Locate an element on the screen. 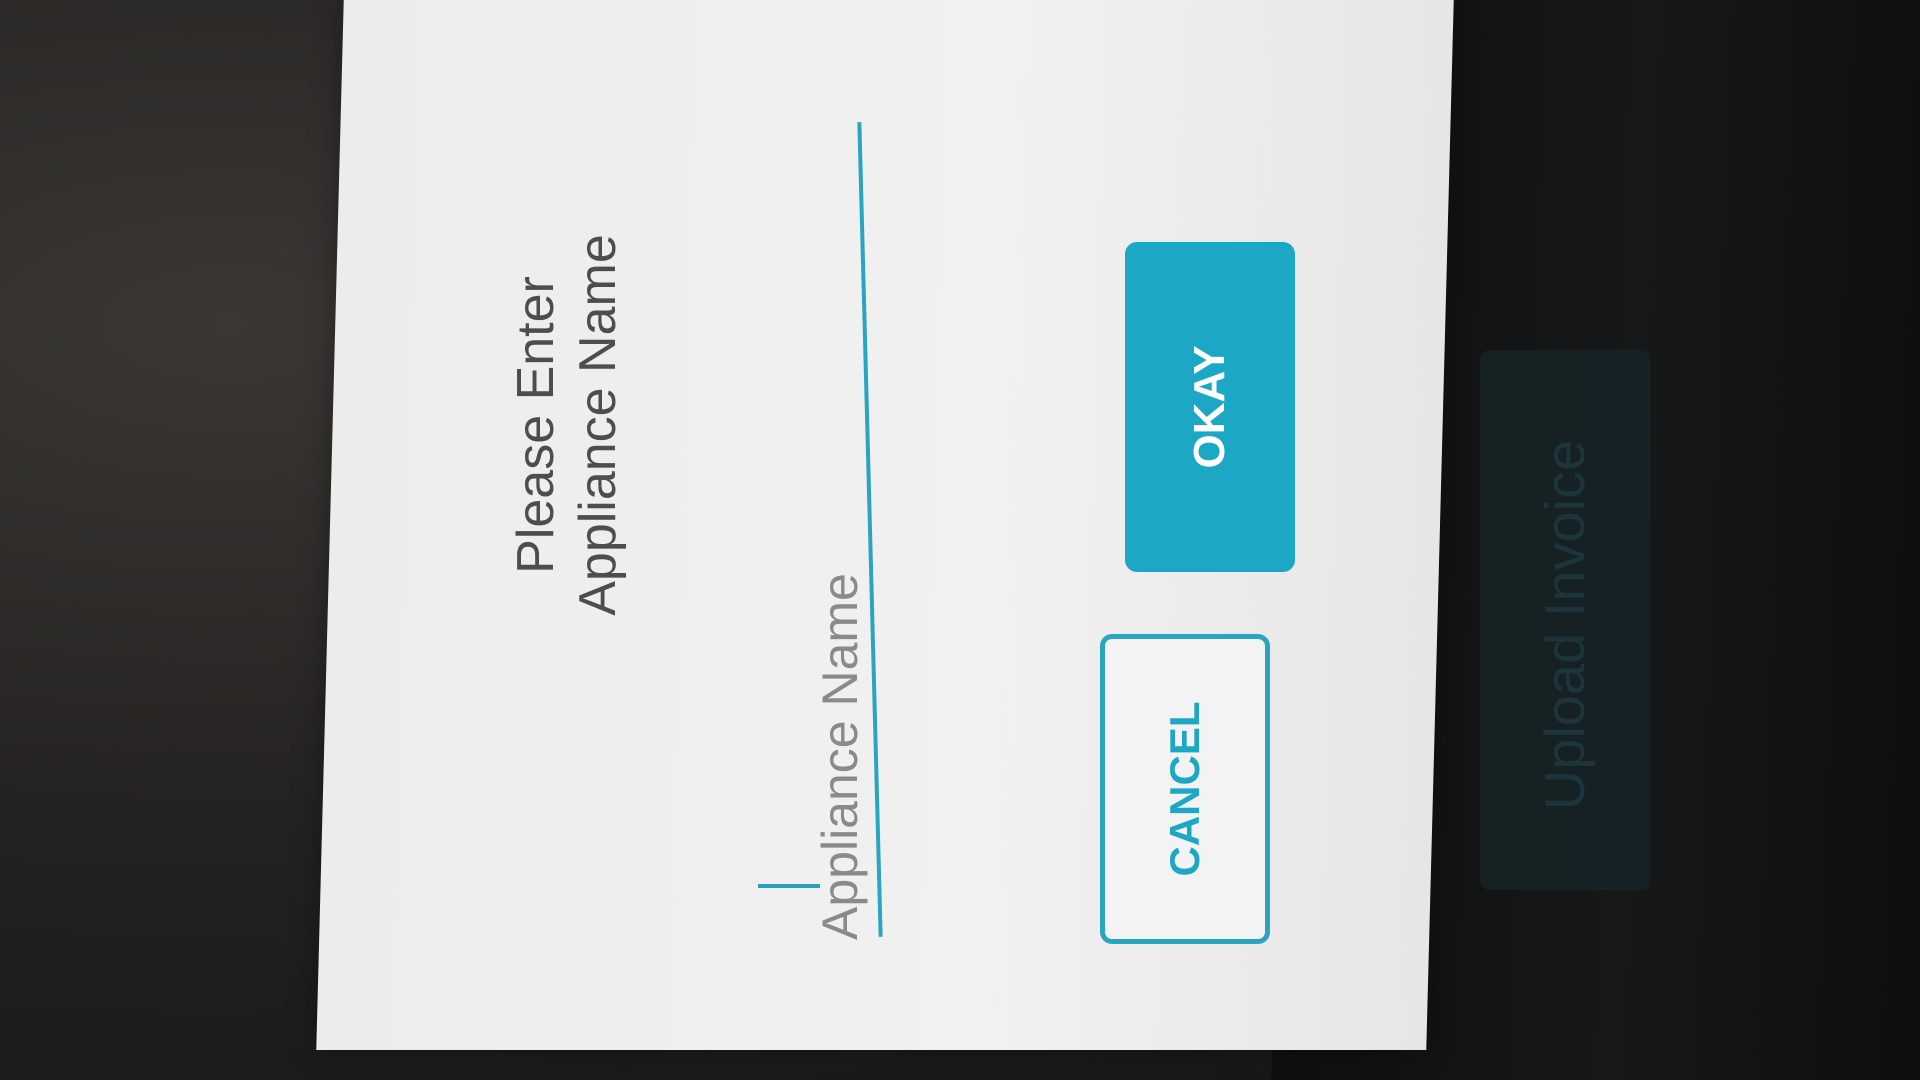  okay-button: OKAY is located at coordinates (1210, 407).